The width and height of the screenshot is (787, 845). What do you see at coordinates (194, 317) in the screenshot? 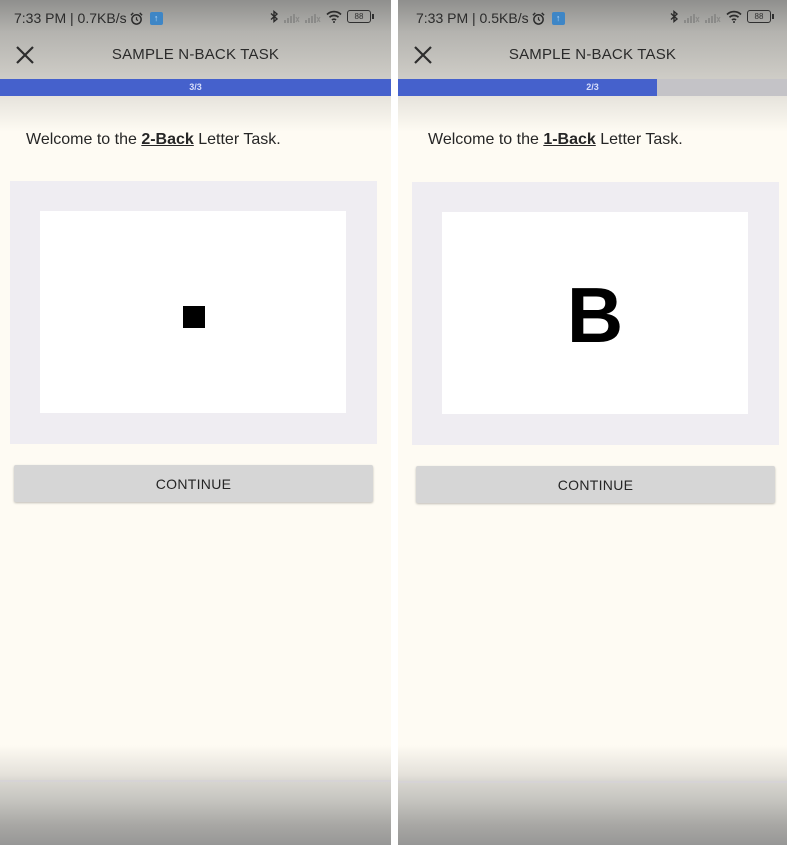
I see `stimulus-square` at bounding box center [194, 317].